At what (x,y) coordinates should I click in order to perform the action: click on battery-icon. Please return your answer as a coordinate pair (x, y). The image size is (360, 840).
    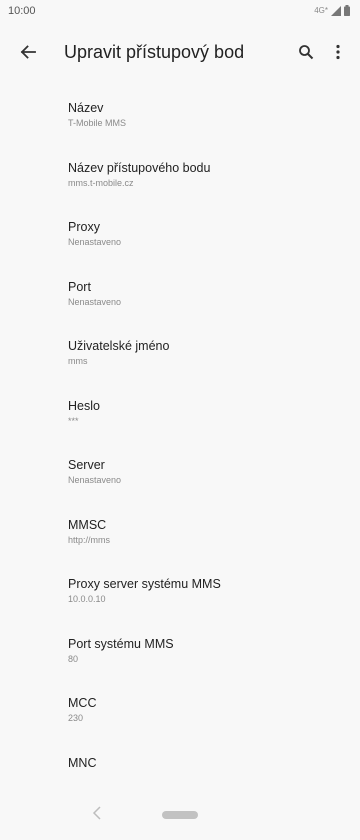
    Looking at the image, I should click on (347, 10).